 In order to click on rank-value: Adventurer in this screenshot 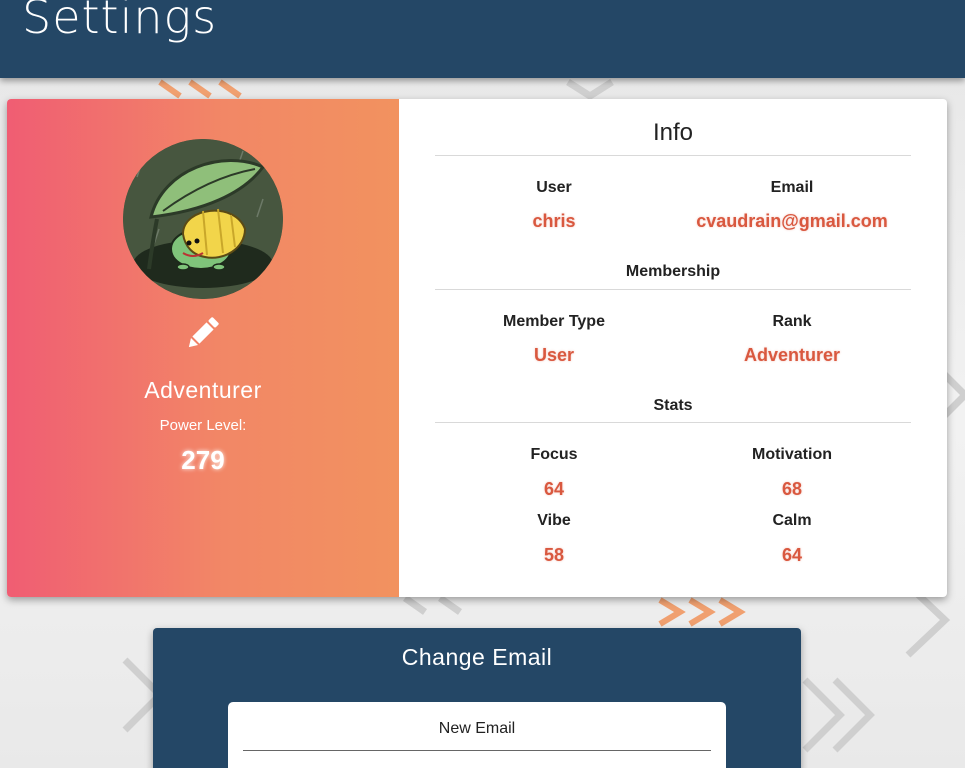, I will do `click(792, 355)`.